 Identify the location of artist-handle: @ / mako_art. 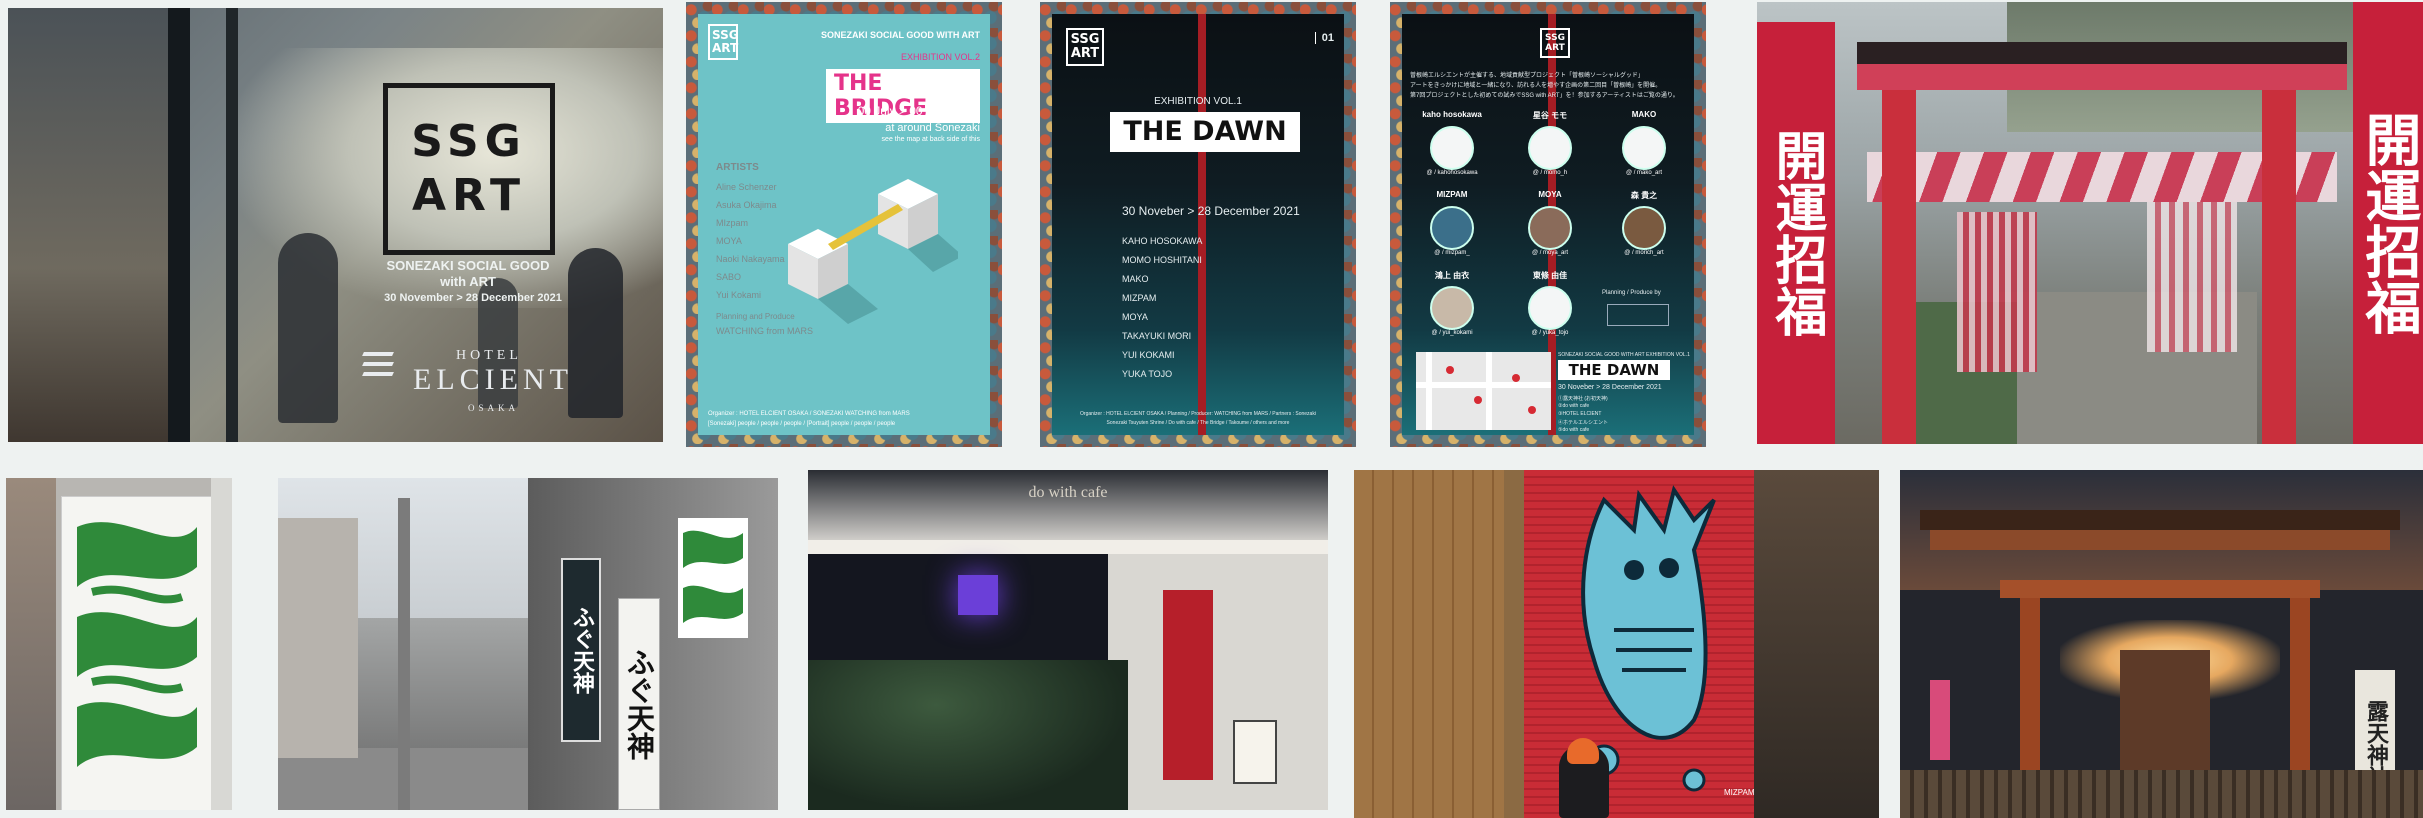
(1644, 173).